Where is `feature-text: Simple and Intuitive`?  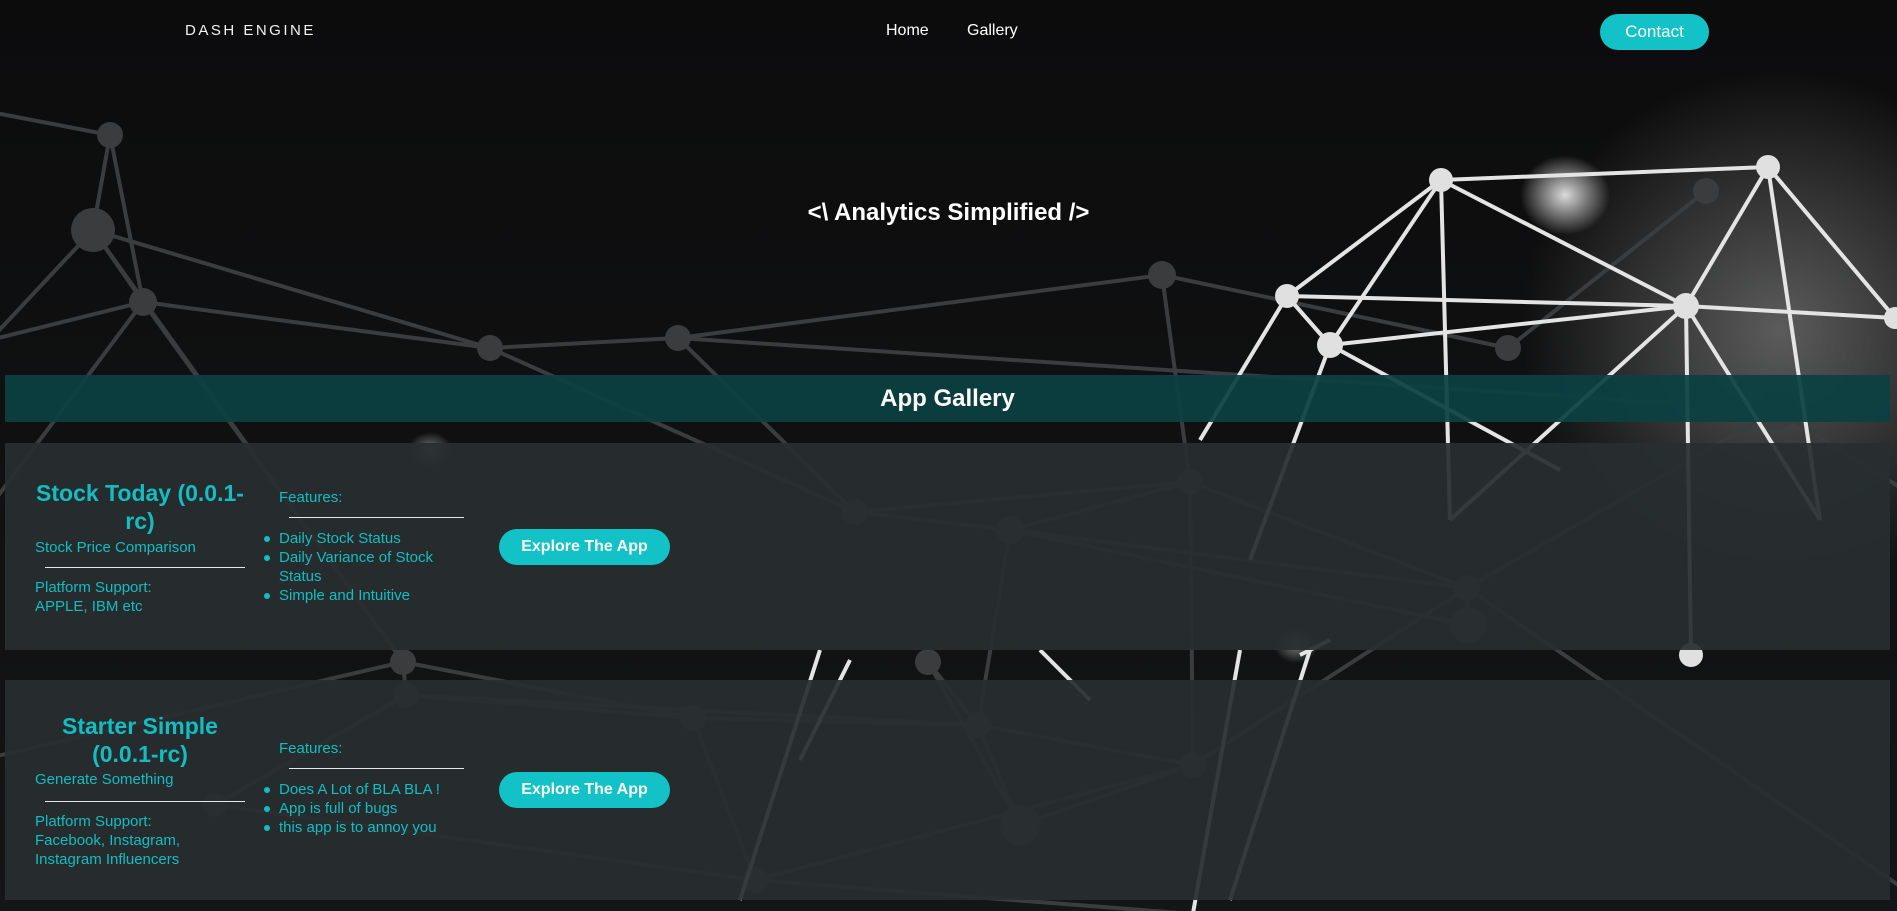 feature-text: Simple and Intuitive is located at coordinates (344, 595).